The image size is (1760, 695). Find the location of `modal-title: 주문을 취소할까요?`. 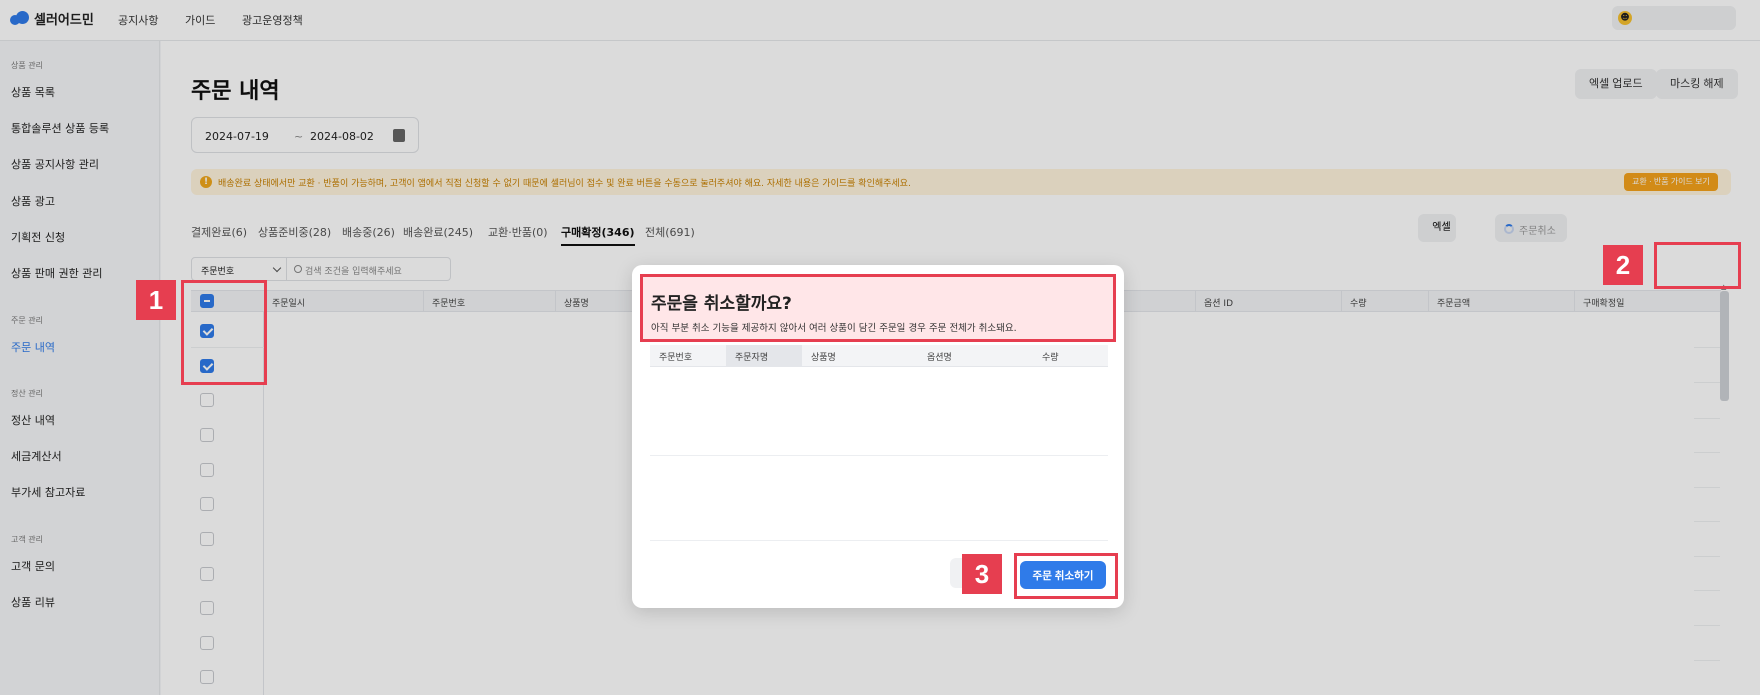

modal-title: 주문을 취소할까요? is located at coordinates (721, 304).